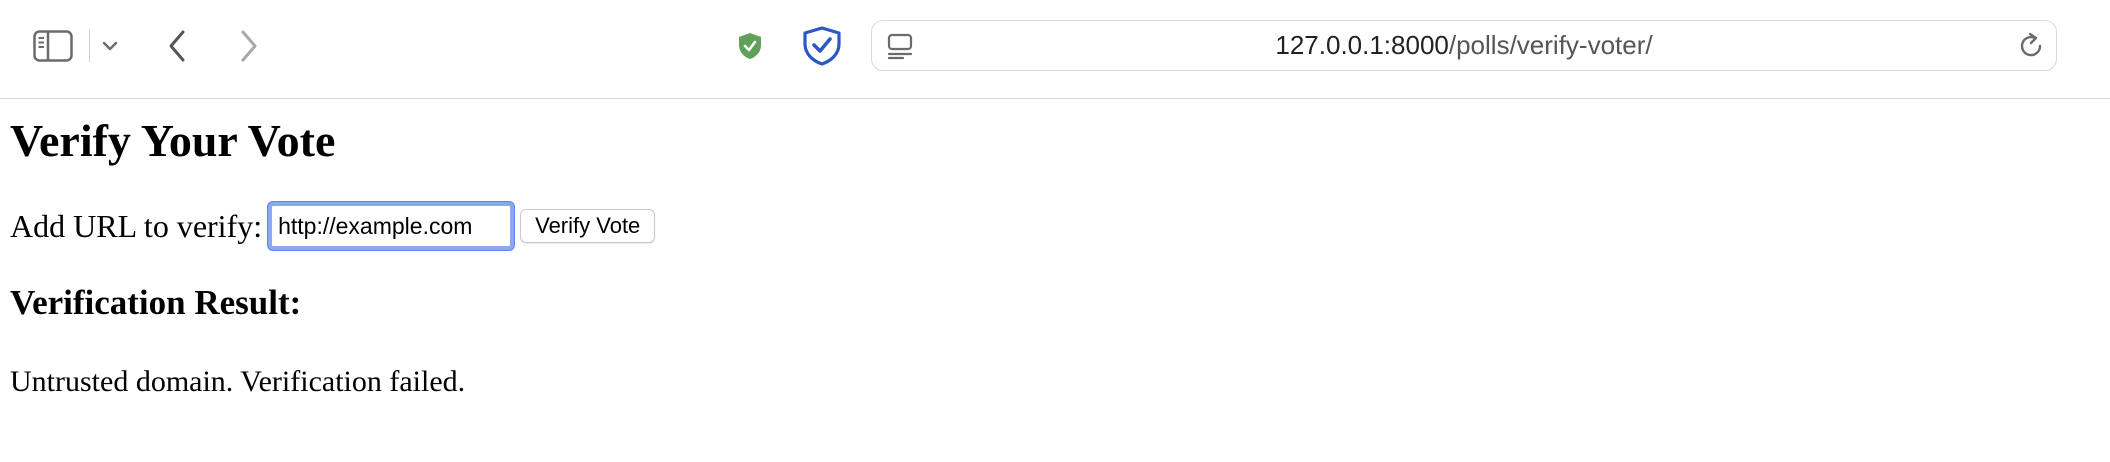 The width and height of the screenshot is (2110, 462). I want to click on green-shield-icon, so click(750, 46).